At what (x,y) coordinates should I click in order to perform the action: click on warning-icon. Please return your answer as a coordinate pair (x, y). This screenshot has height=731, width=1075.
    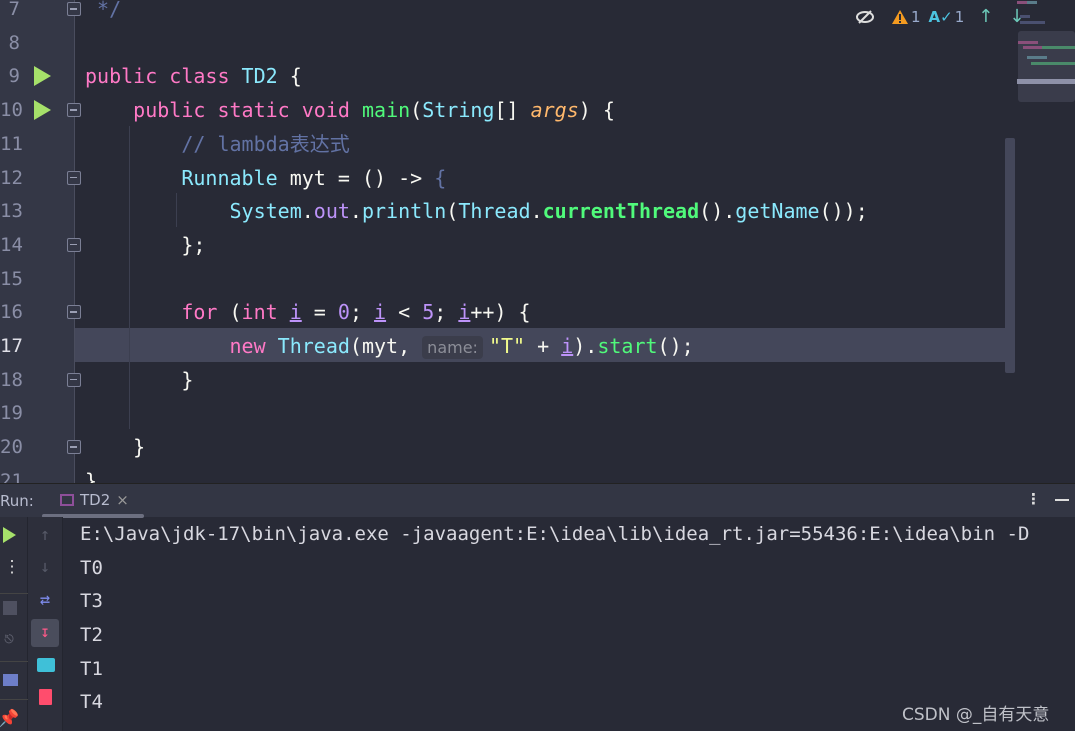
    Looking at the image, I should click on (900, 16).